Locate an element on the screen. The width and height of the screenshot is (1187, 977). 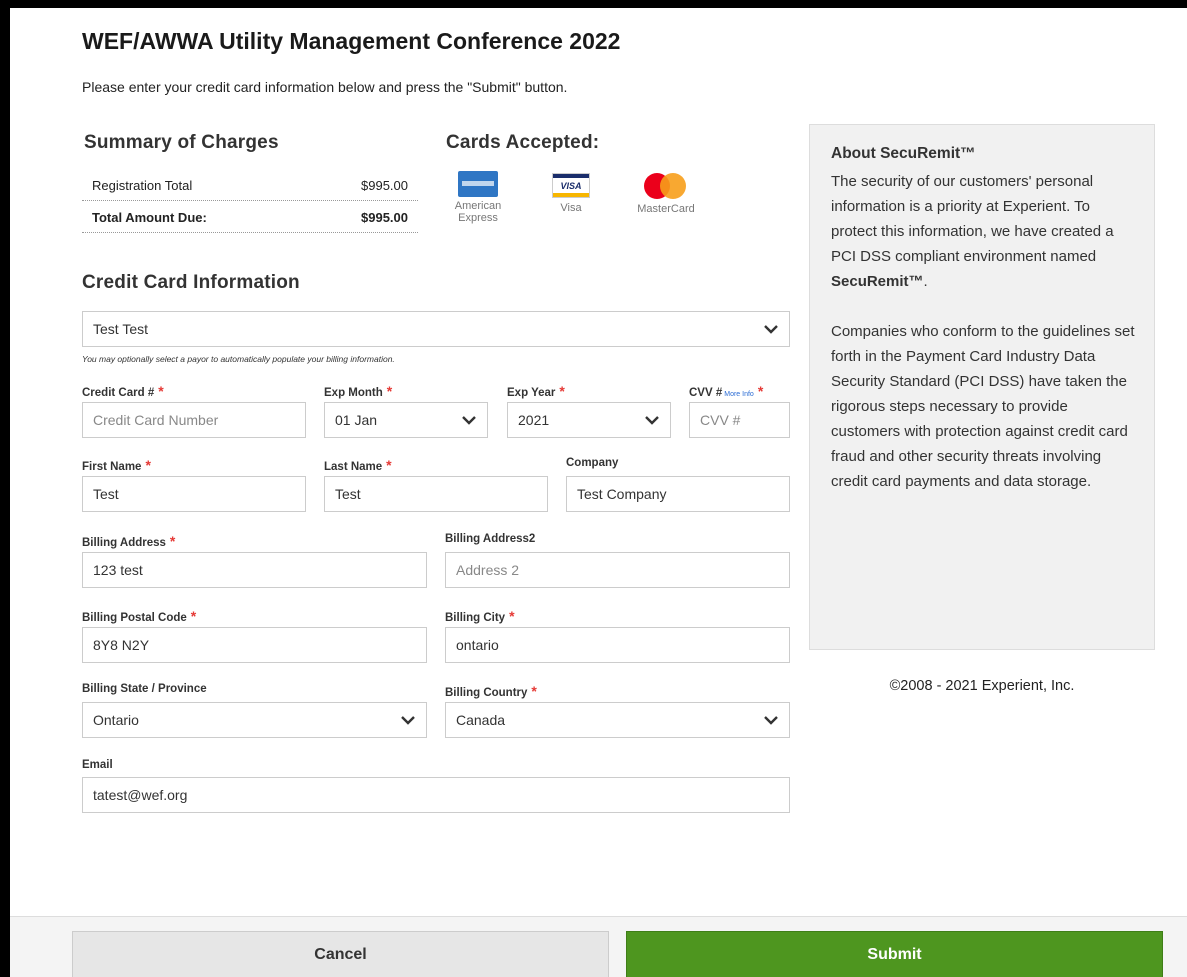
card-amex: American Express is located at coordinates (478, 197).